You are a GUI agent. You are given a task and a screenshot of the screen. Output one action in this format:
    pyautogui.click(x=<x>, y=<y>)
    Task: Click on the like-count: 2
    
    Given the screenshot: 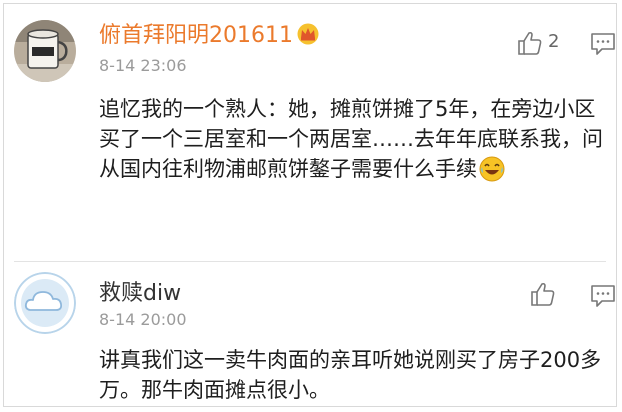 What is the action you would take?
    pyautogui.click(x=554, y=41)
    